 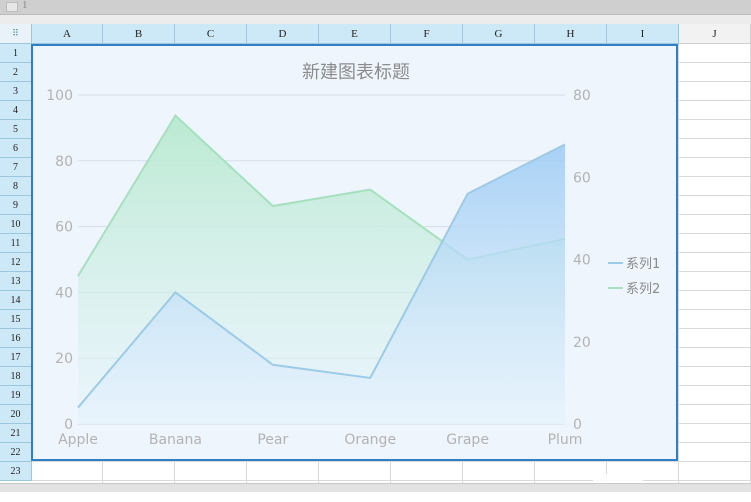 I want to click on row-header-9: 9, so click(x=16, y=205).